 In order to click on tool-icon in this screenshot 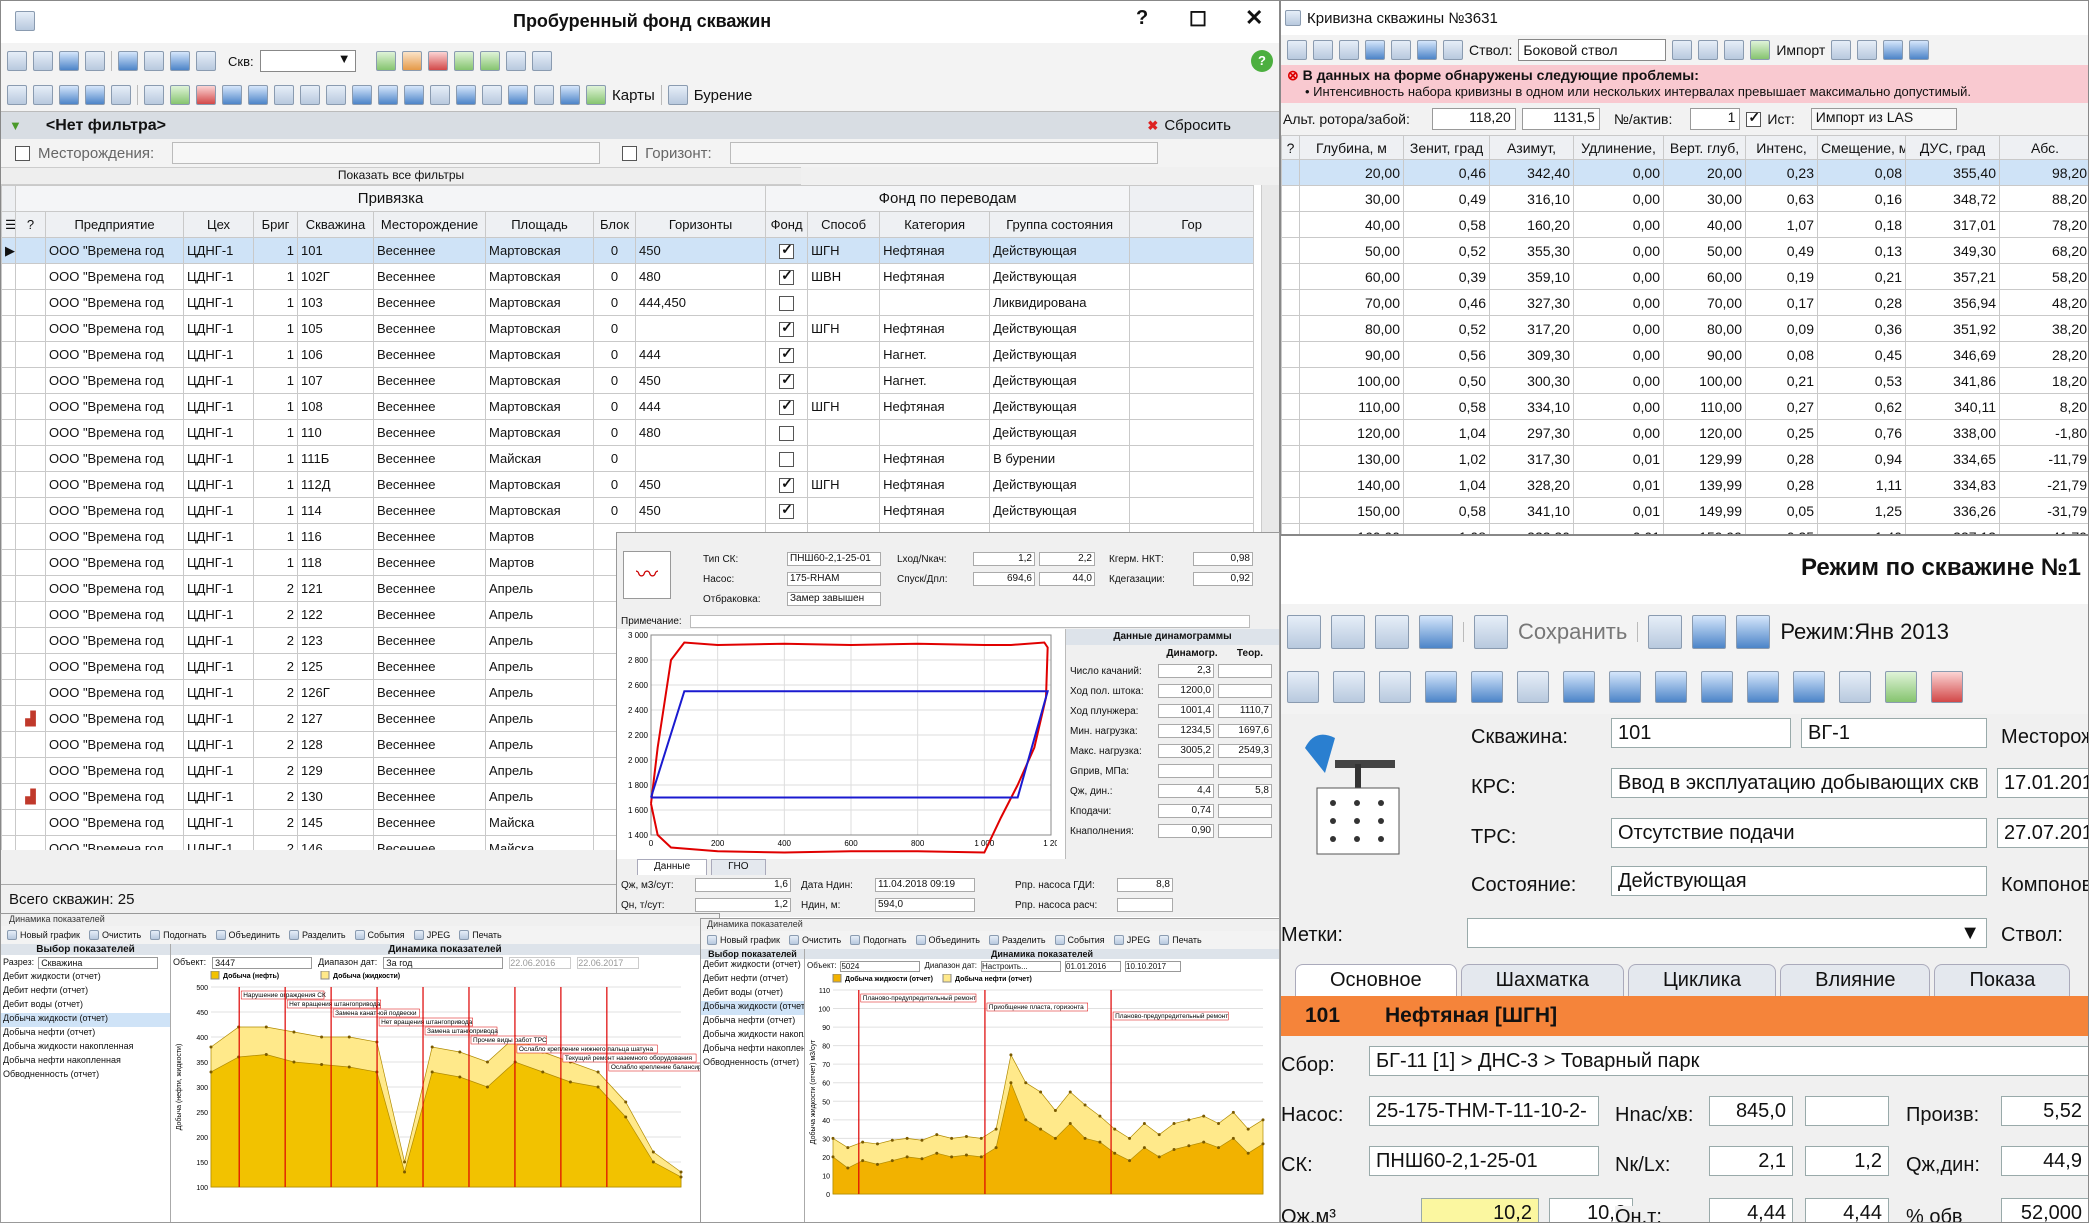, I will do `click(362, 95)`.